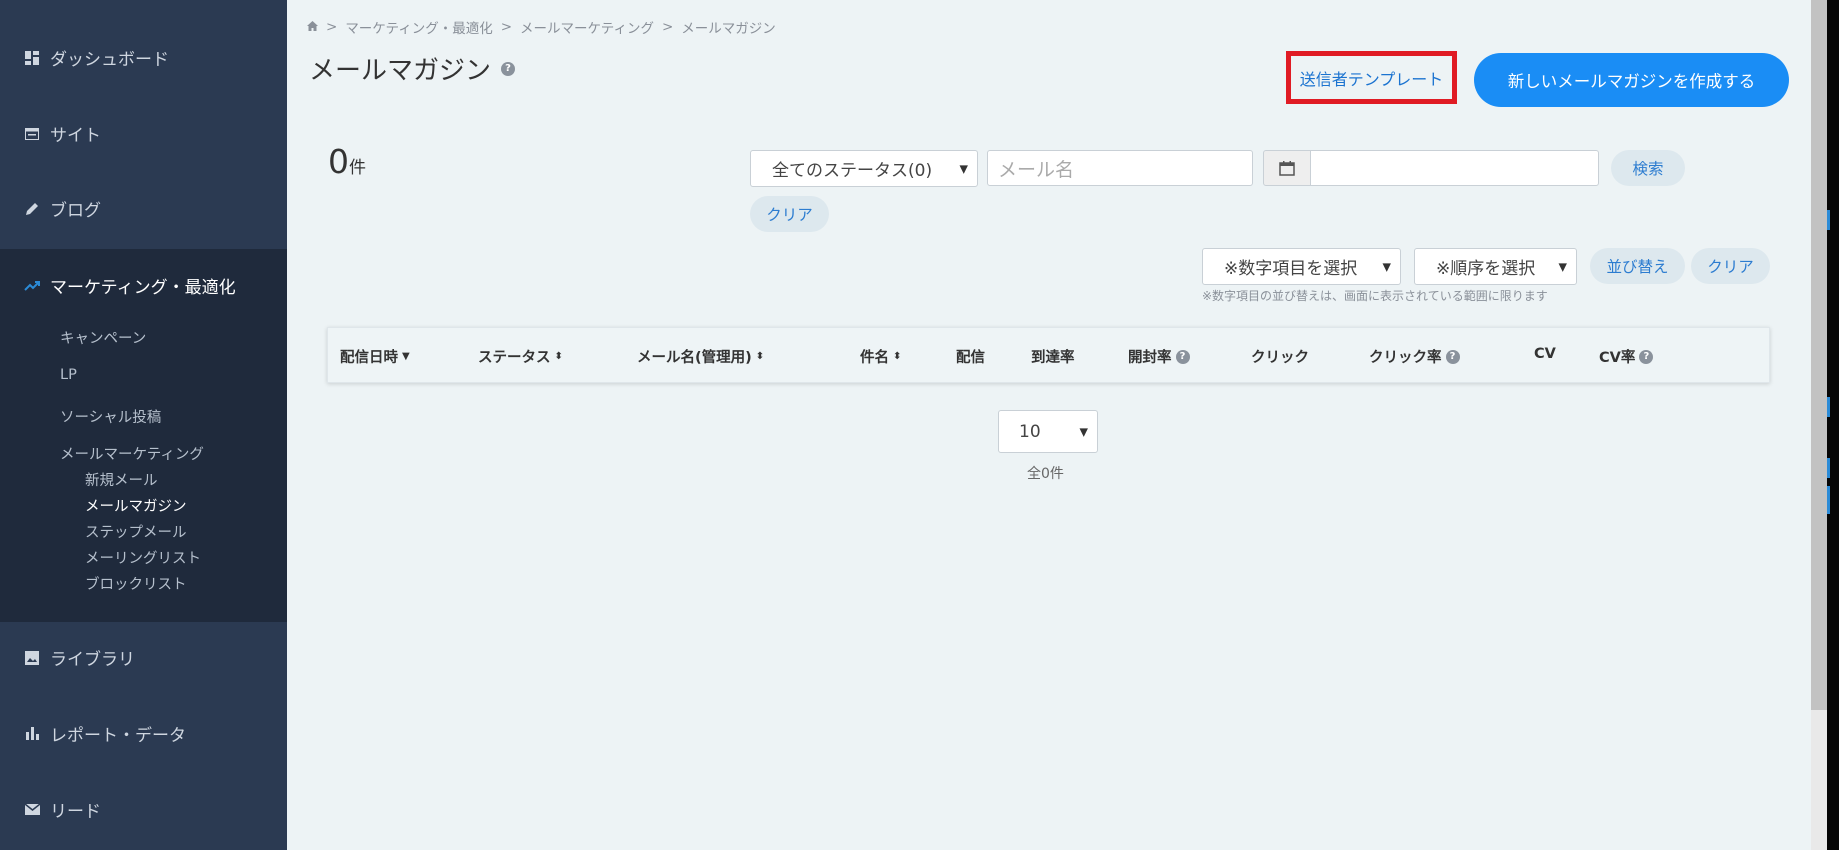  What do you see at coordinates (1280, 358) in the screenshot?
I see `column-header-click: クリック` at bounding box center [1280, 358].